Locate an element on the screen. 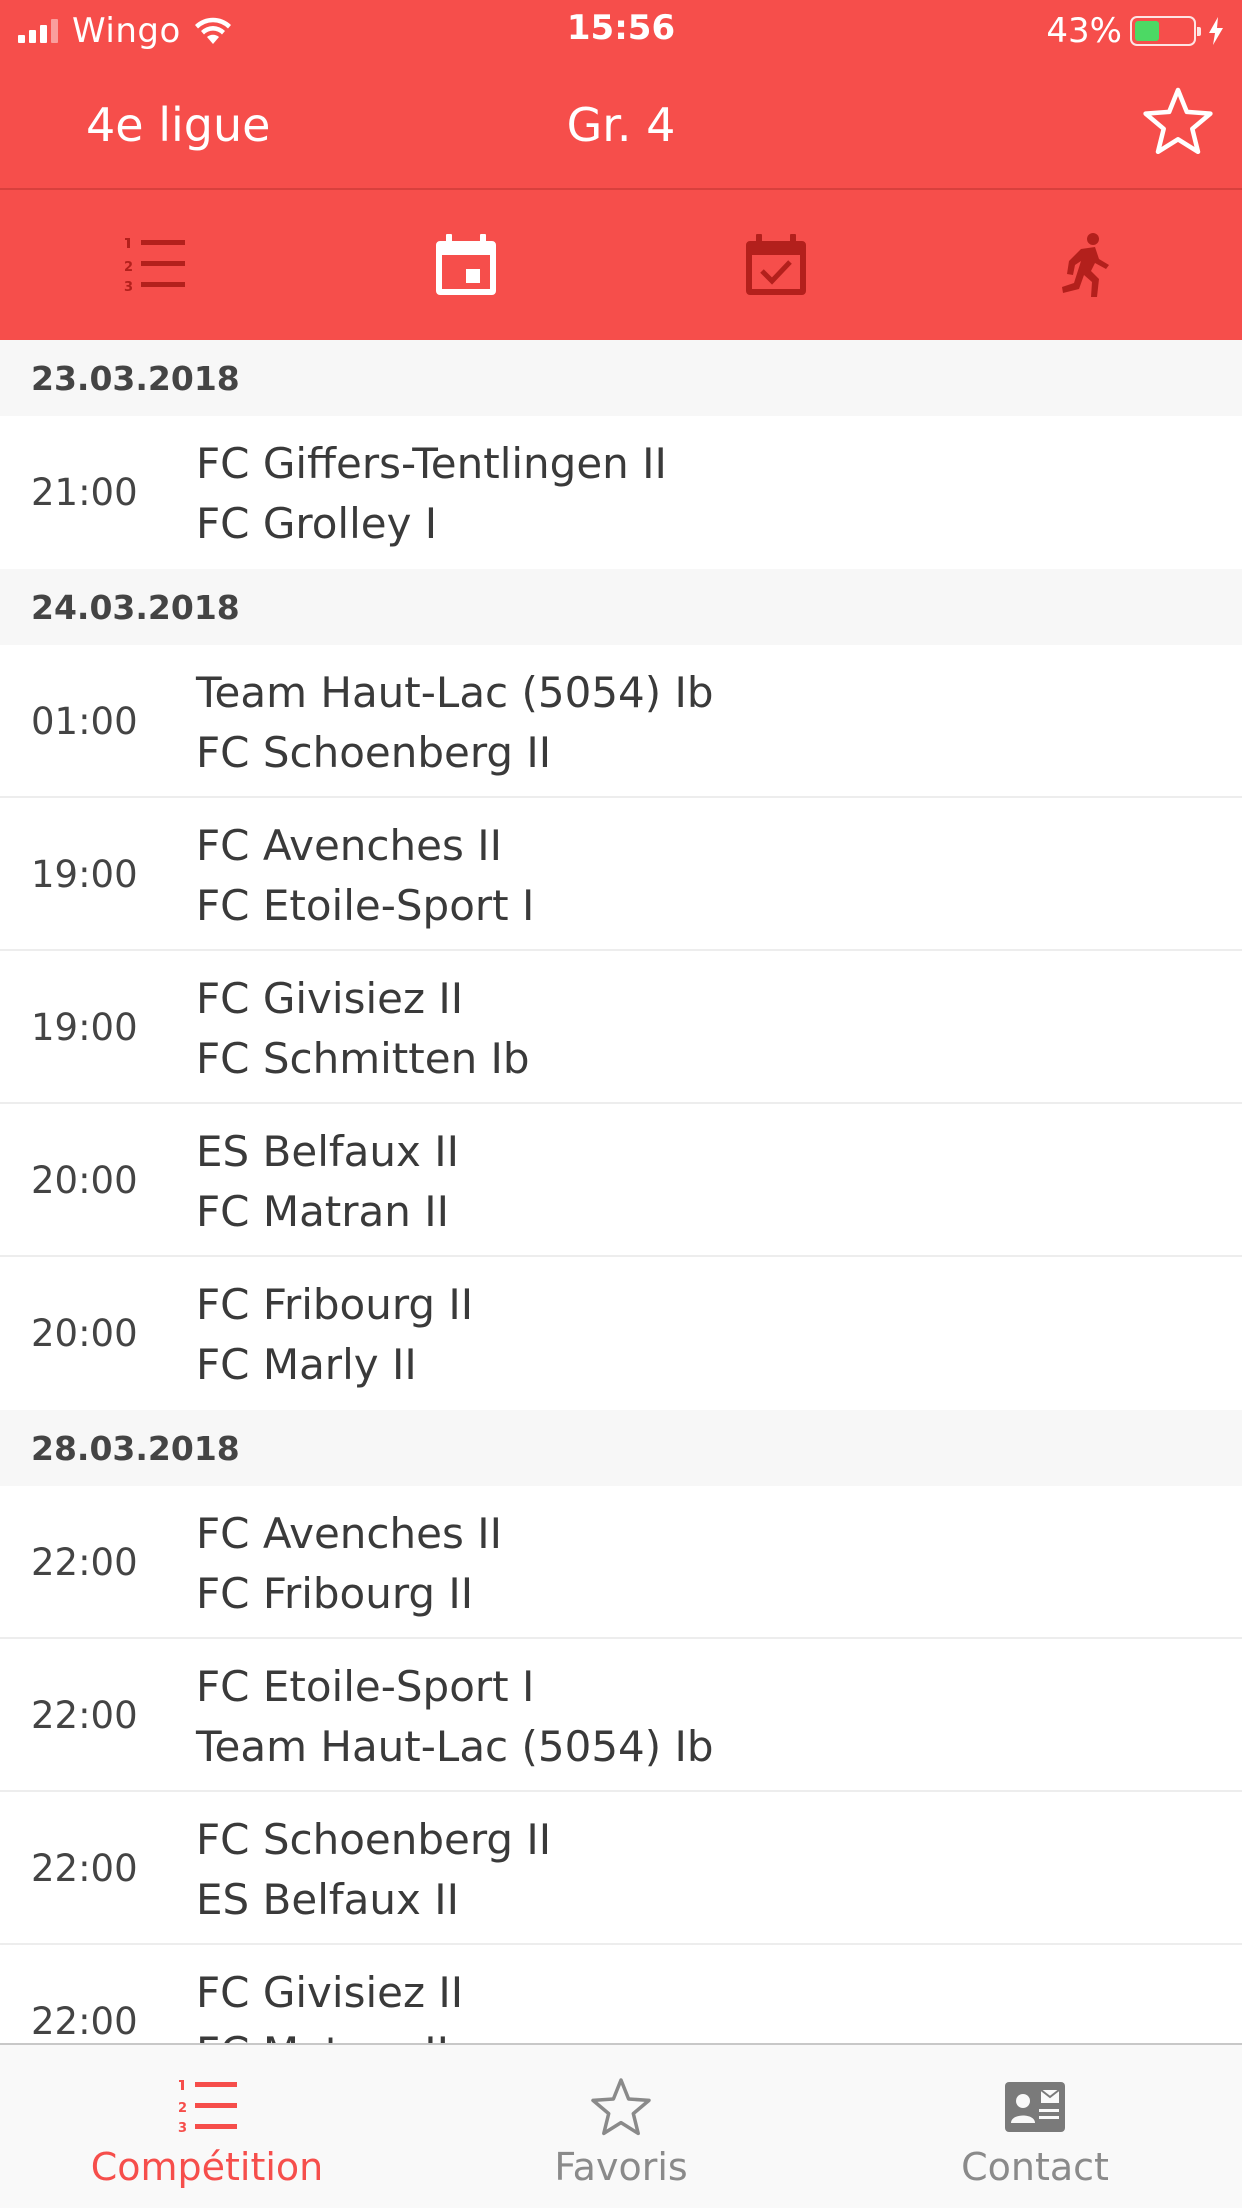  match-teams: FC Fribourg II FC Marly II is located at coordinates (334, 1335).